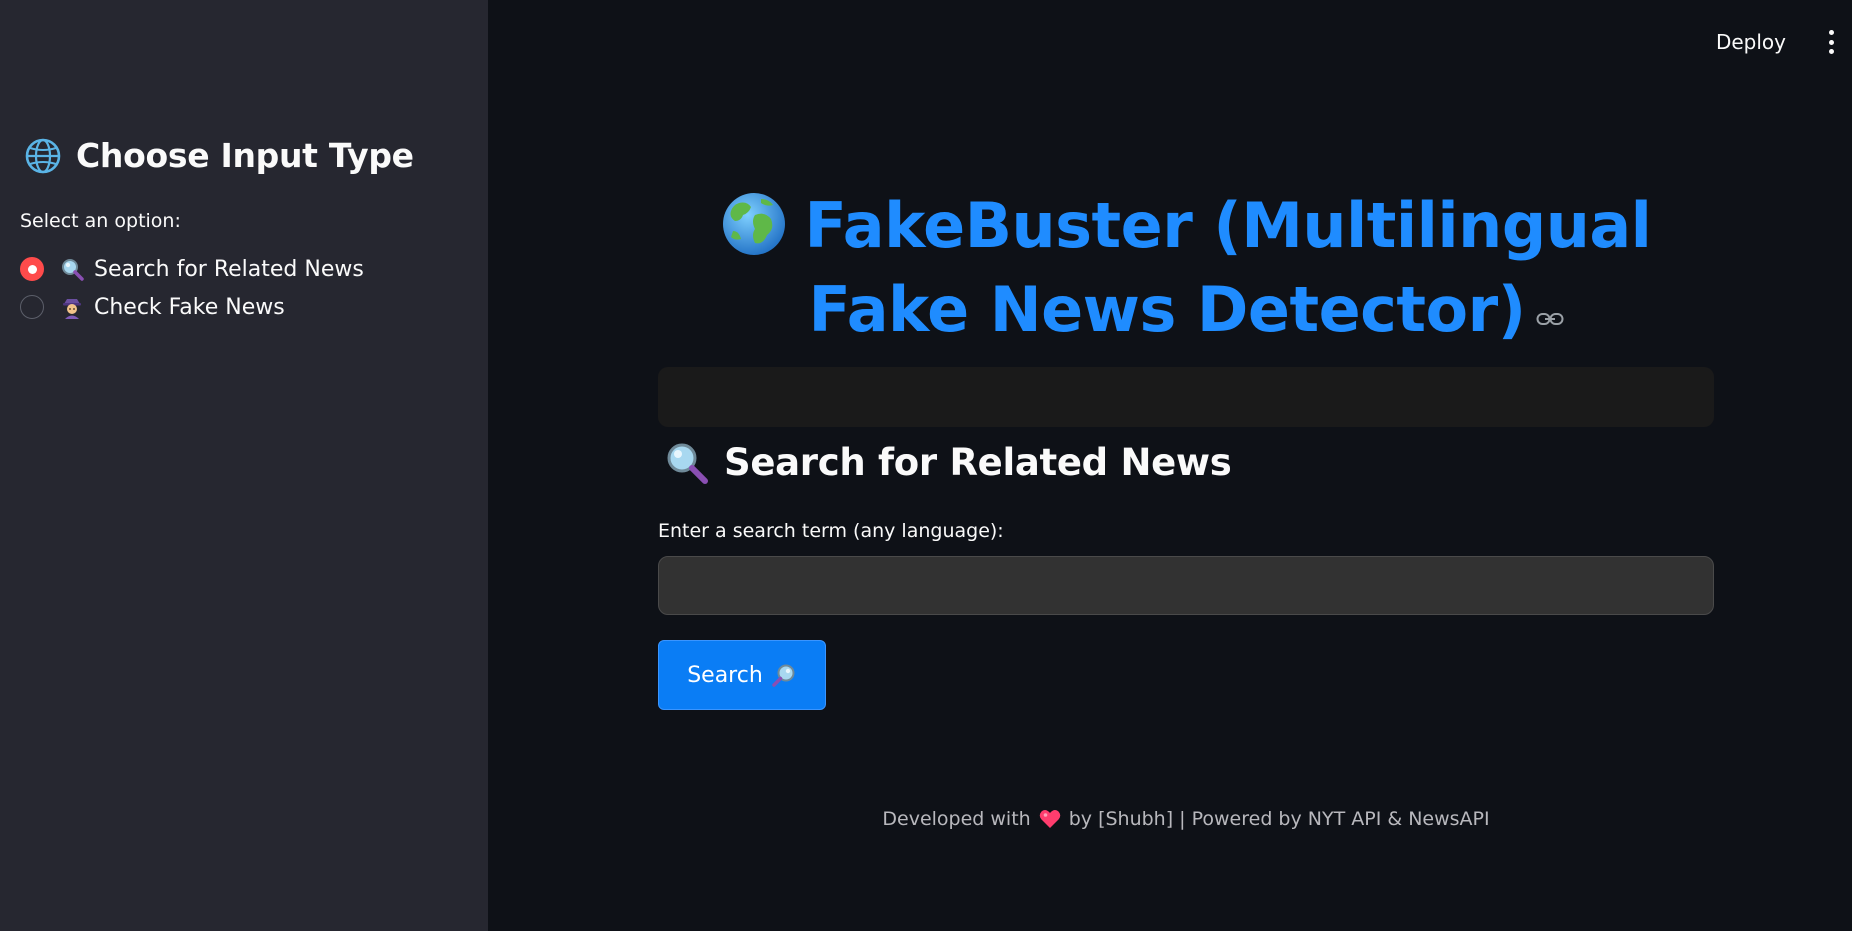 This screenshot has width=1852, height=931. I want to click on radio-button-selected, so click(32, 269).